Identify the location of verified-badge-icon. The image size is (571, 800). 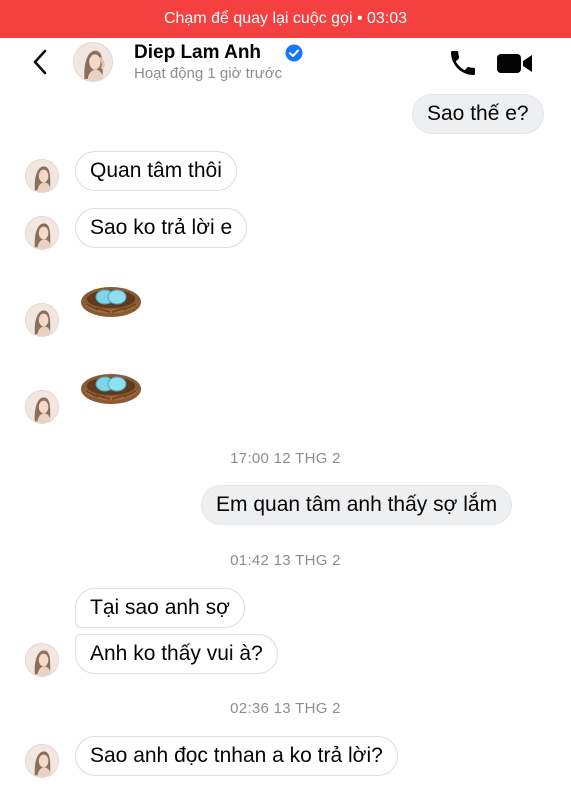
(294, 53).